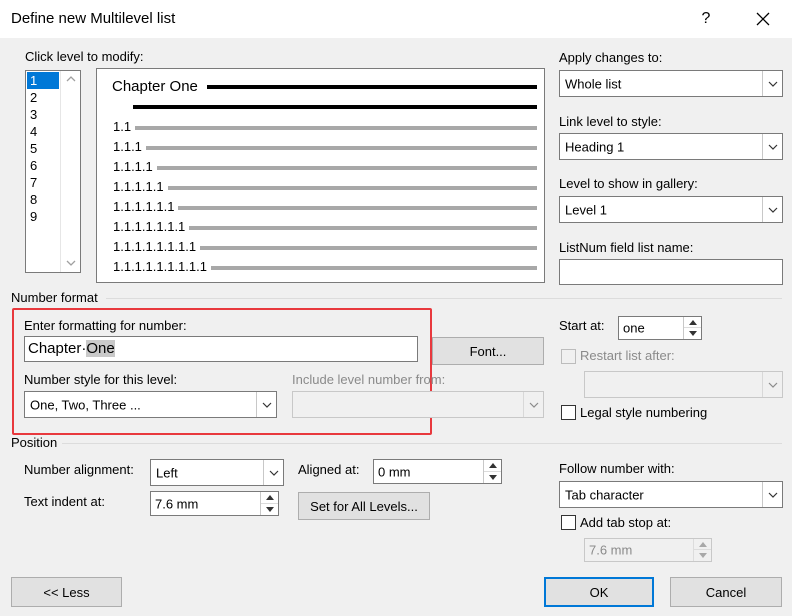  Describe the element at coordinates (71, 79) in the screenshot. I see `scroll-up-icon` at that location.